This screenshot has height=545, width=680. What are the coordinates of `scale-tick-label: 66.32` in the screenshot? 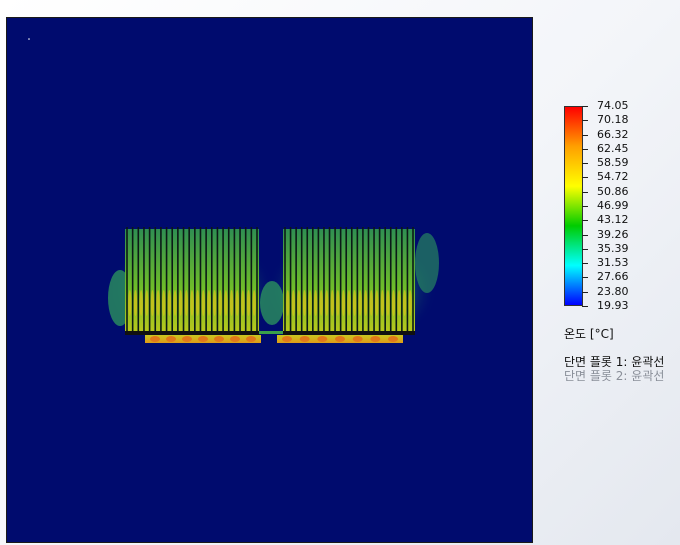 It's located at (613, 134).